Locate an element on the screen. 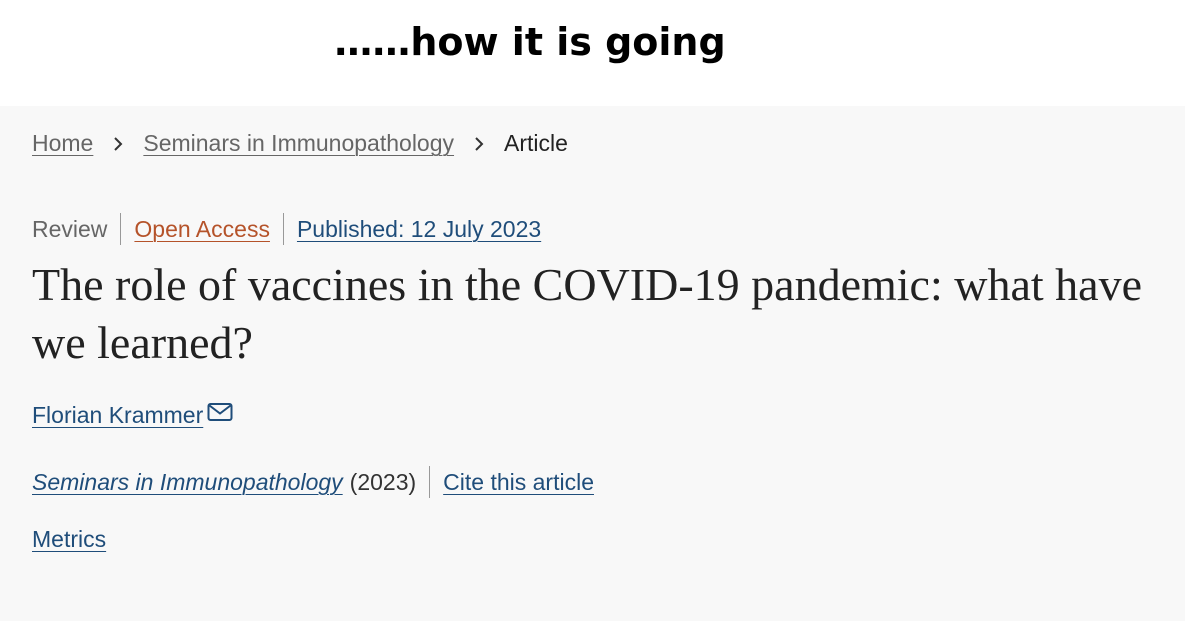 Image resolution: width=1185 pixels, height=621 pixels. cite-article-link: Cite this article is located at coordinates (518, 482).